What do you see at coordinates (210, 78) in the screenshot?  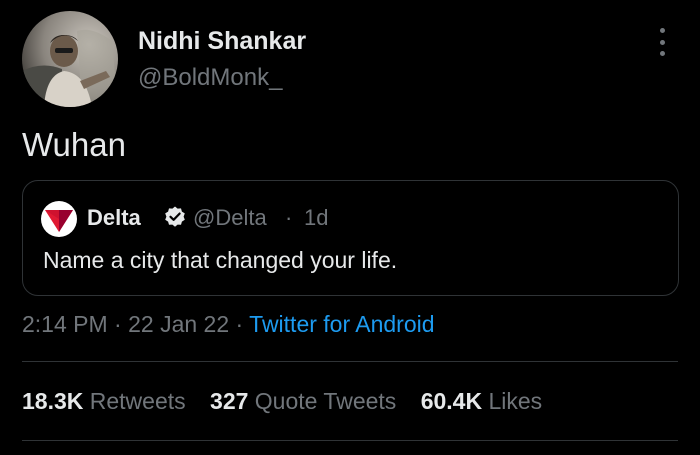 I see `author-handle: @BoldMonk_` at bounding box center [210, 78].